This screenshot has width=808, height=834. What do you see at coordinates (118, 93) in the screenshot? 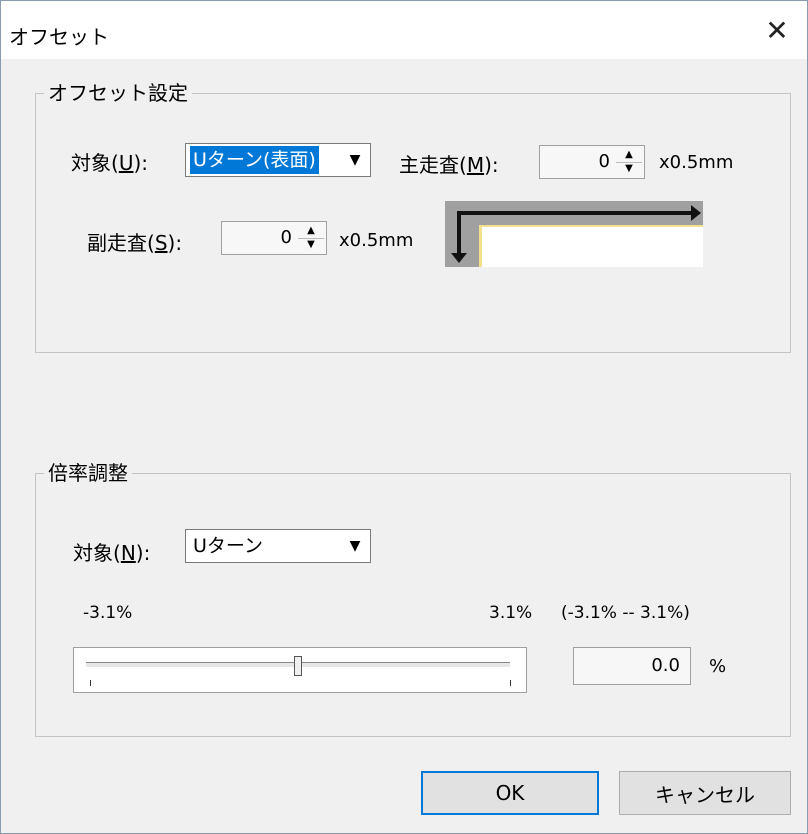
I see `offset-settings-legend: オフセット設定` at bounding box center [118, 93].